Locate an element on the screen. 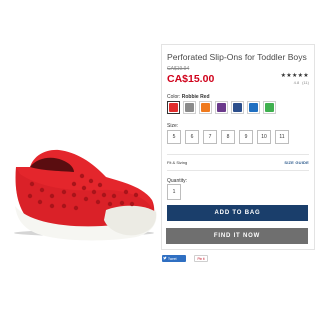 The width and height of the screenshot is (320, 320). size-option-11: 11 is located at coordinates (282, 137).